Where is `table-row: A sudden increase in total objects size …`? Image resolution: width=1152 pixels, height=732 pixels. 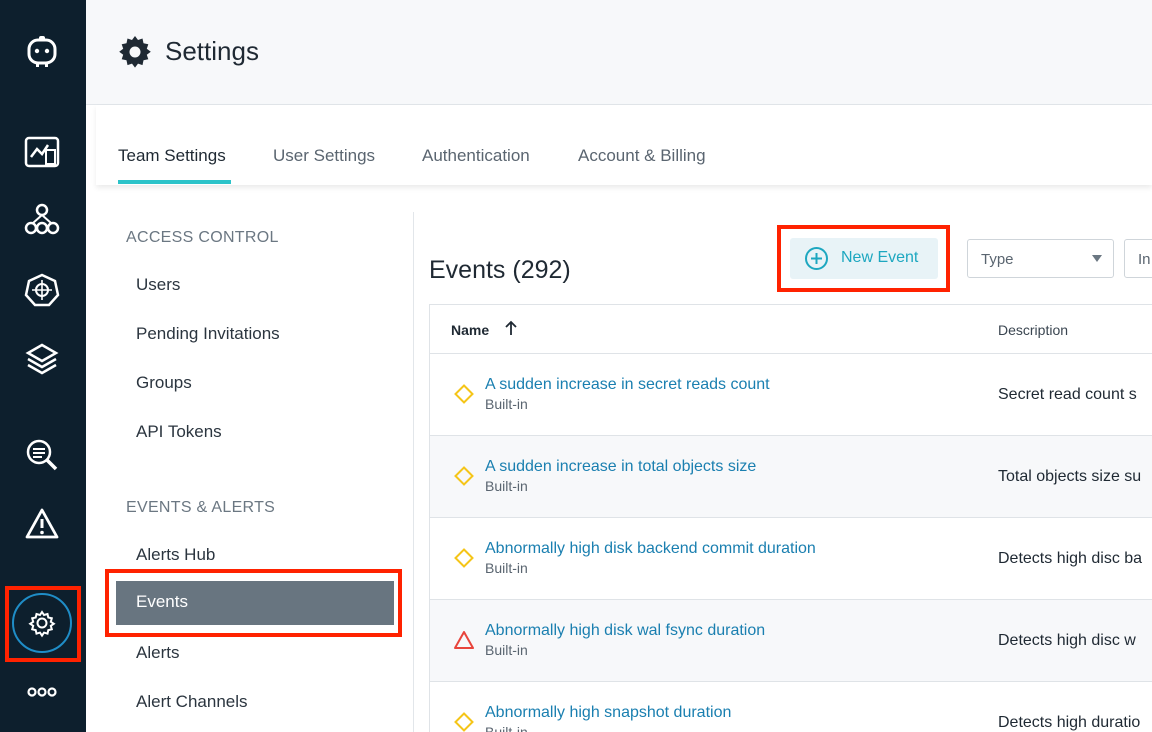
table-row: A sudden increase in total objects size … is located at coordinates (791, 477).